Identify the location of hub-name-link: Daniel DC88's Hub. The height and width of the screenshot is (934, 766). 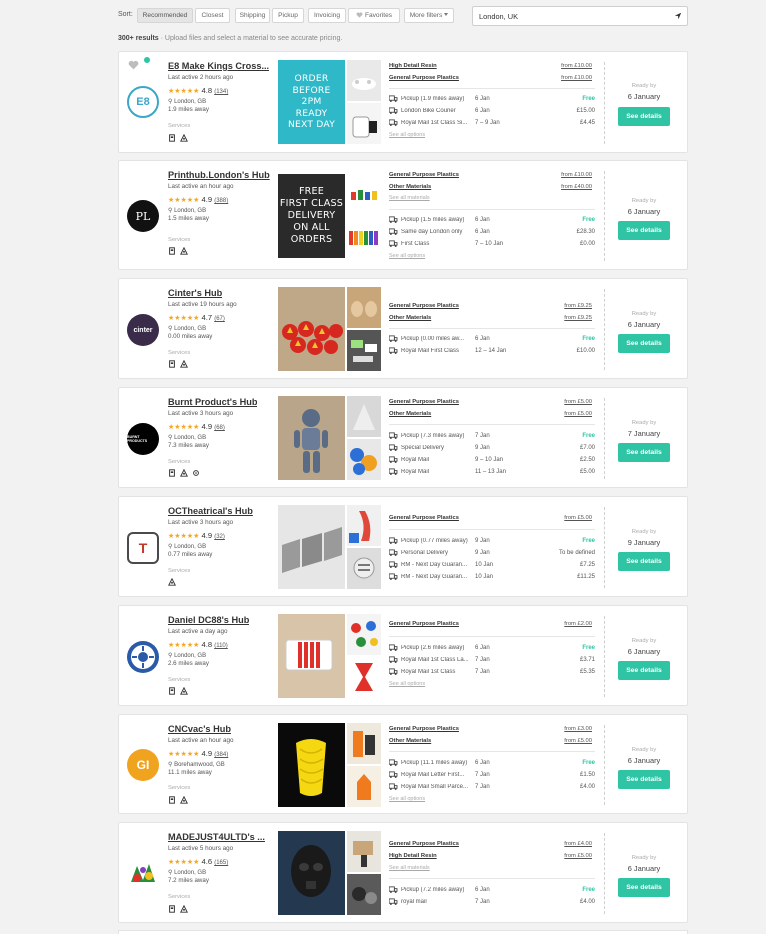
(208, 620).